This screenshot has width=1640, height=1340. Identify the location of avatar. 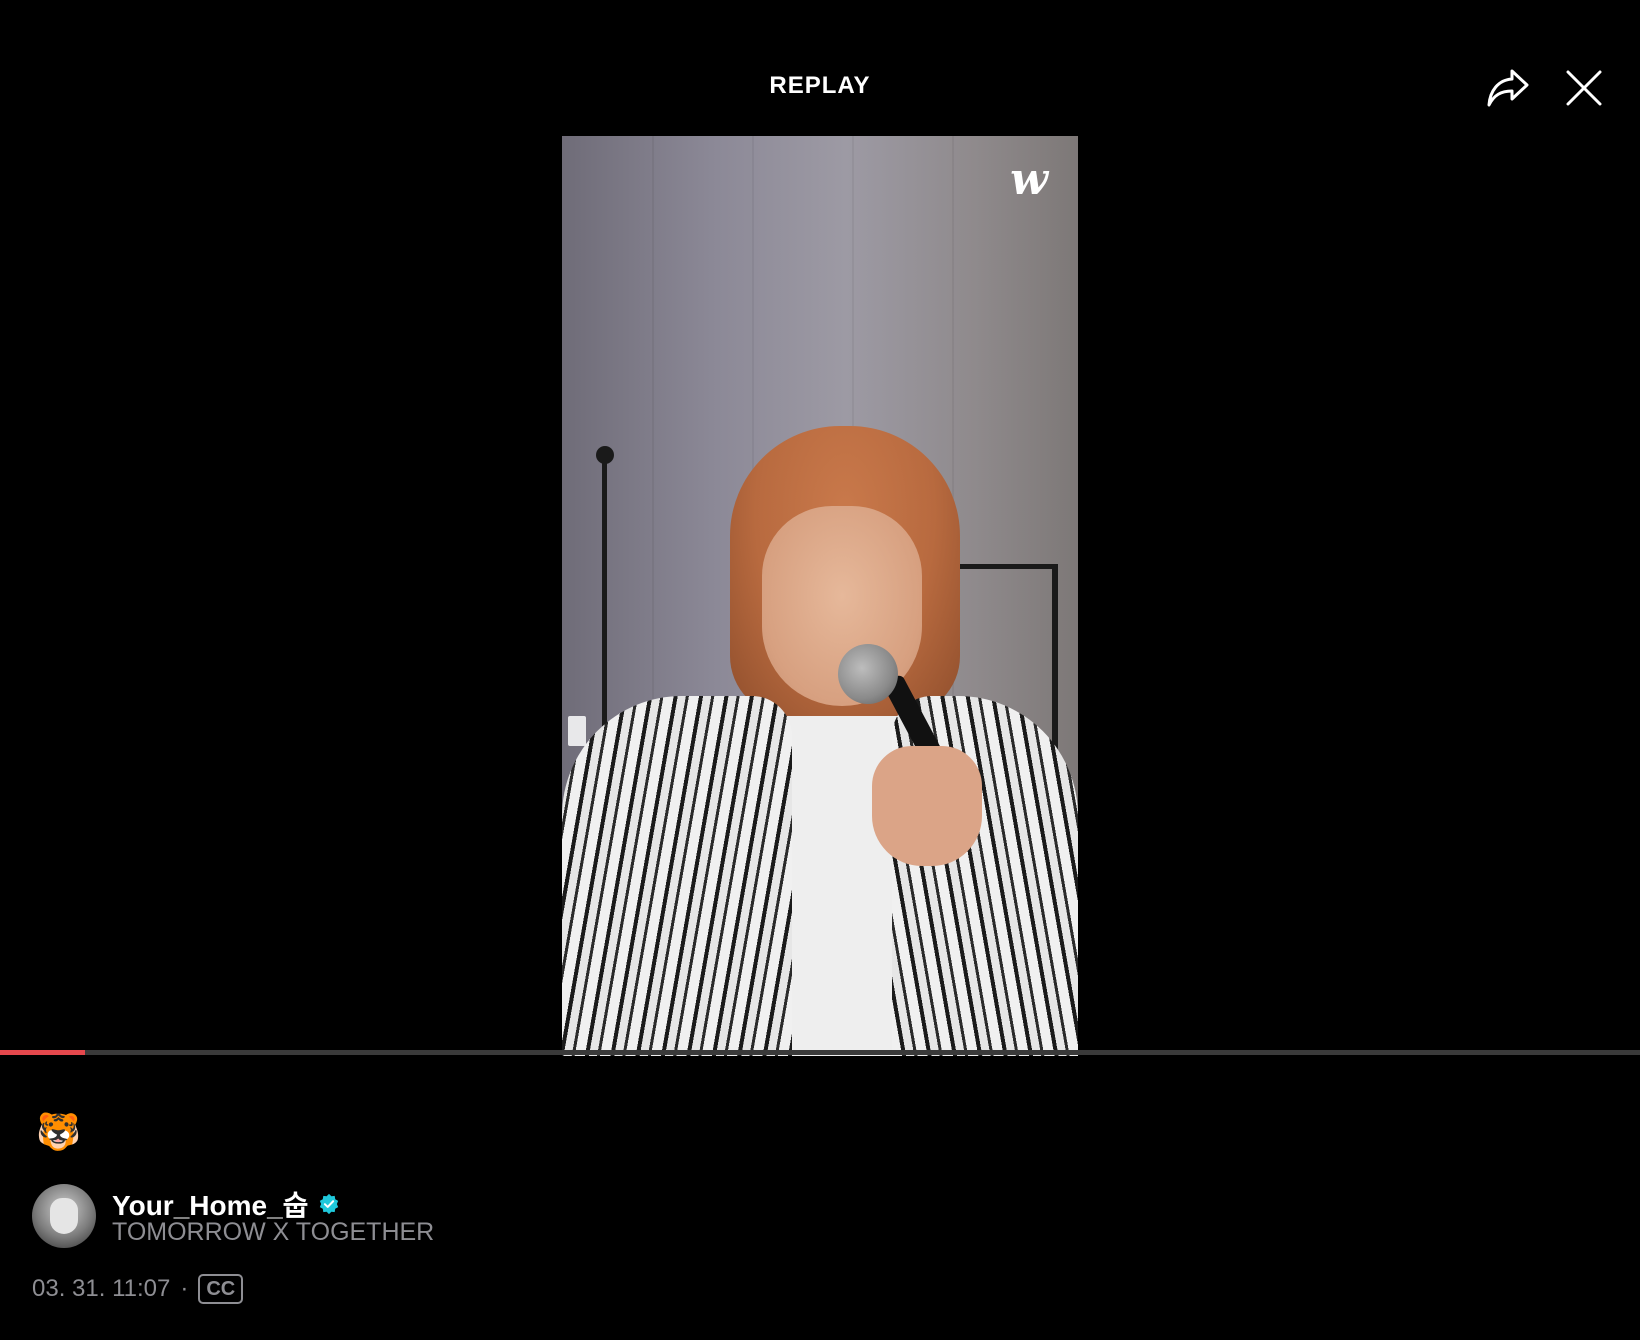
(64, 1216).